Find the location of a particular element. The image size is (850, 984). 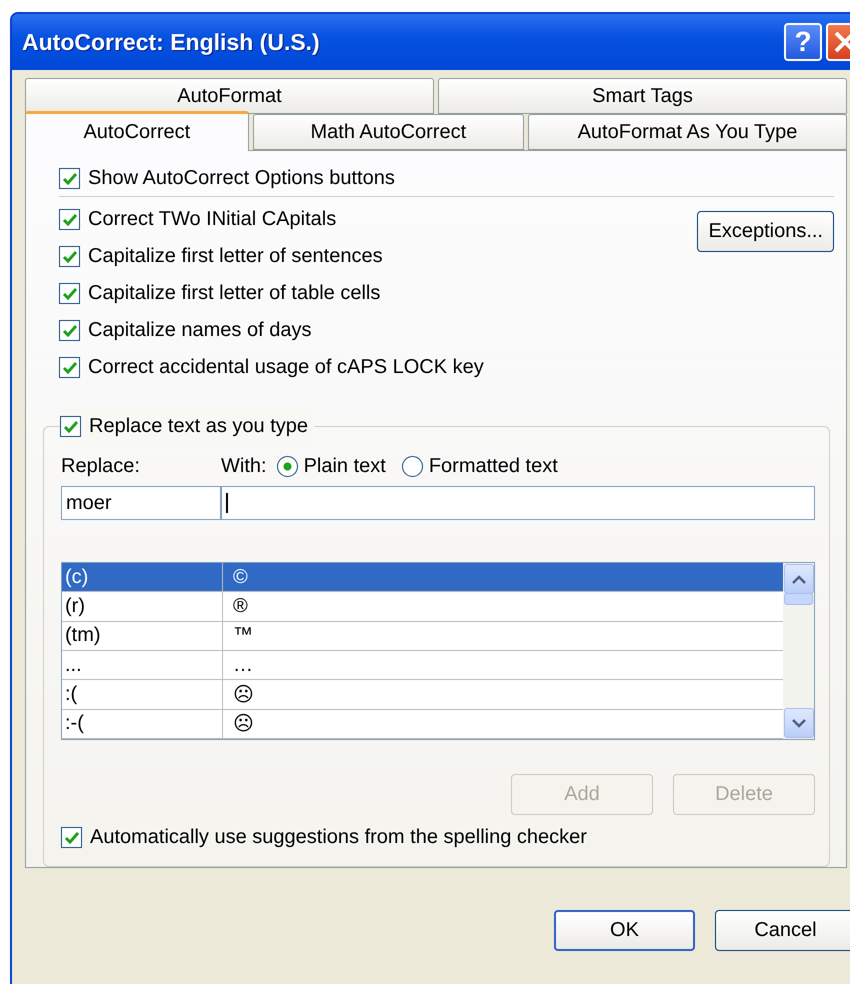

checkbox-label: Capitalize names of days is located at coordinates (200, 330).